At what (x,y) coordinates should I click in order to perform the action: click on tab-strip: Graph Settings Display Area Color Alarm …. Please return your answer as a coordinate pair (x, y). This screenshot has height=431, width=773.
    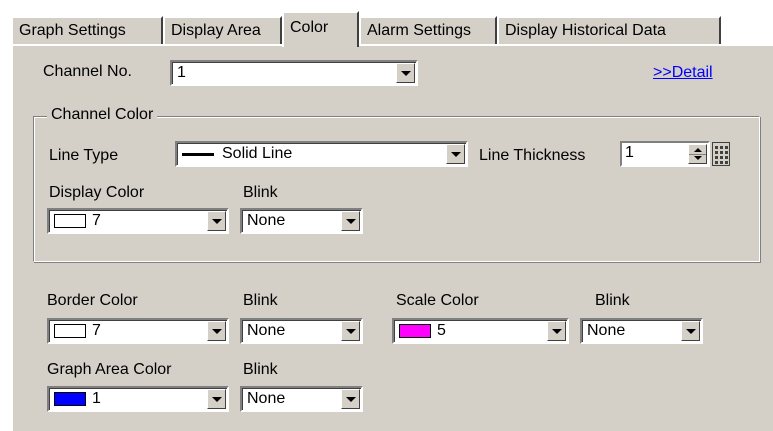
    Looking at the image, I should click on (392, 29).